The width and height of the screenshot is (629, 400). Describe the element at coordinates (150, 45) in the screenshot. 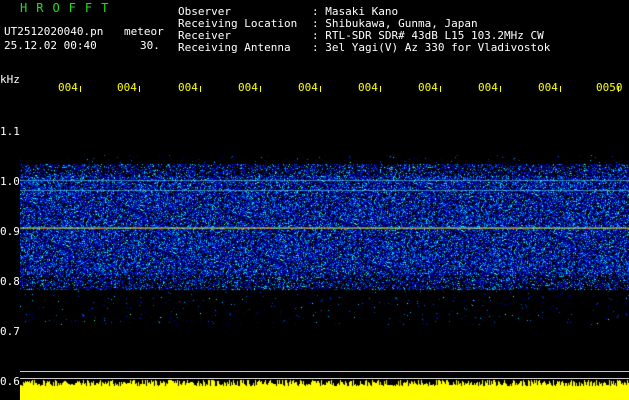

I see `count-label: 30.` at that location.